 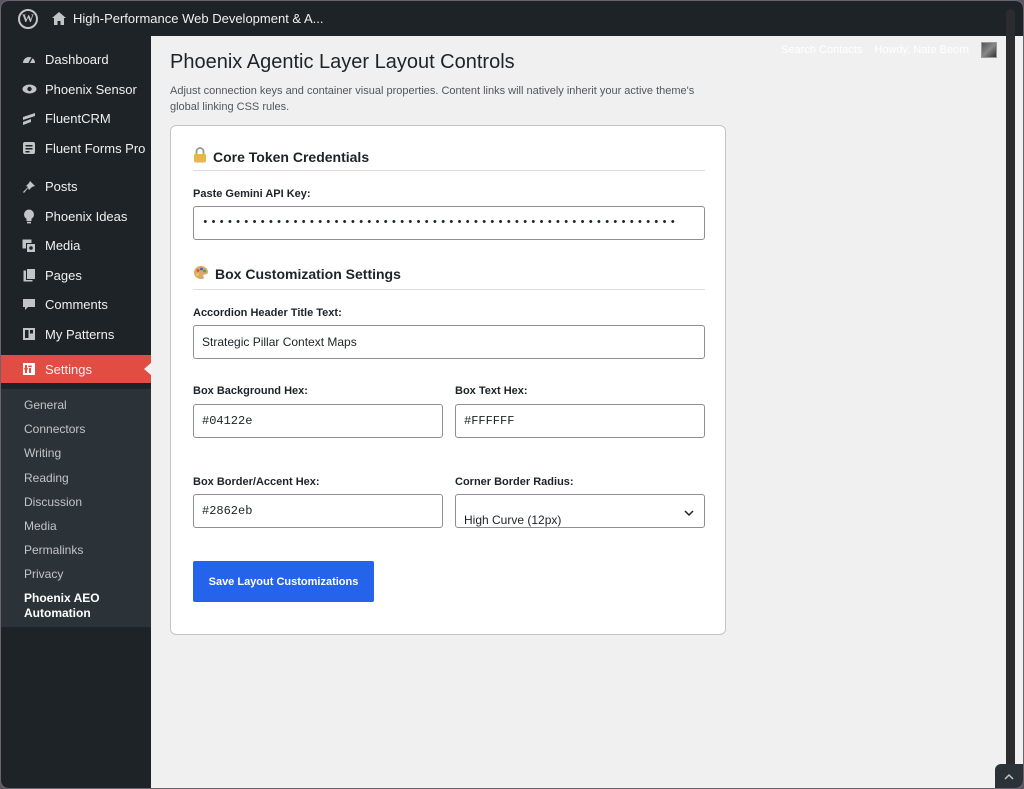 I want to click on submenu-item-general: General, so click(x=76, y=405).